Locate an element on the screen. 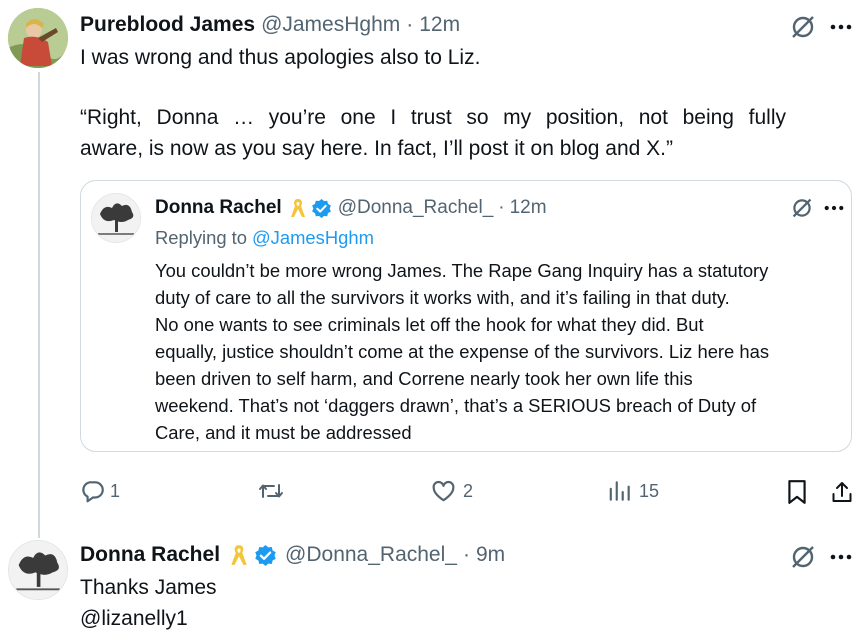  bookmark-icon is located at coordinates (797, 492).